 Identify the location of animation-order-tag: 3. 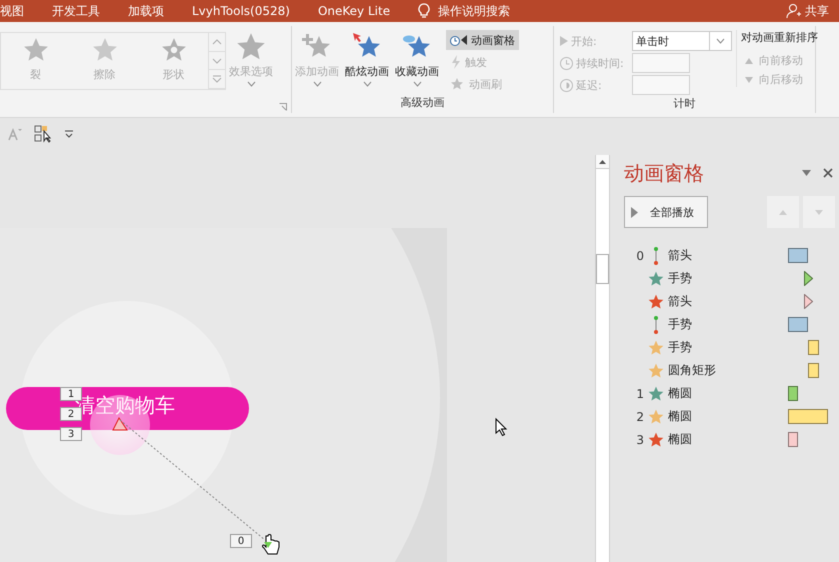
(71, 434).